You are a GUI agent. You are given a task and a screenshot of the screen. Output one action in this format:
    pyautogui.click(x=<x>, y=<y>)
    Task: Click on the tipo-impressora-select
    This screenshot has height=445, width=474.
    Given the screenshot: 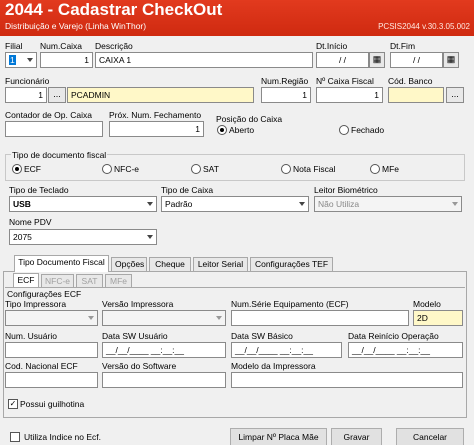 What is the action you would take?
    pyautogui.click(x=51, y=318)
    